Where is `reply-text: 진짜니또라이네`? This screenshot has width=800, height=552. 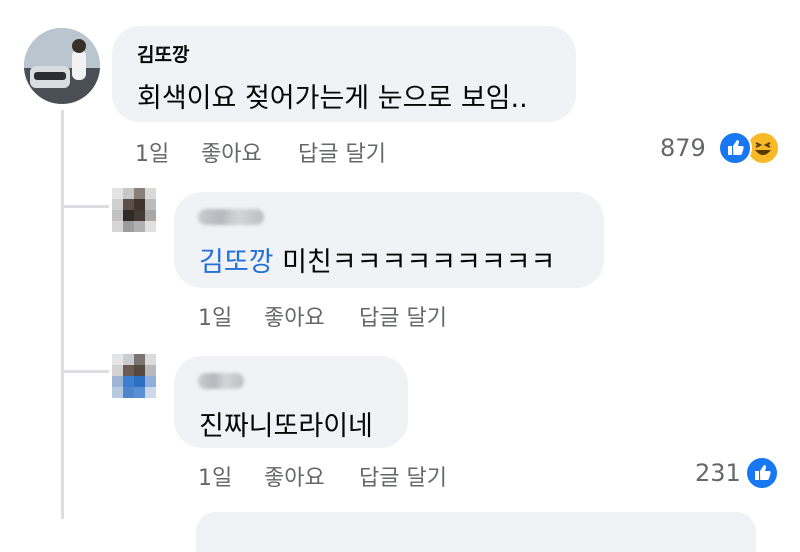
reply-text: 진짜니또라이네 is located at coordinates (286, 426).